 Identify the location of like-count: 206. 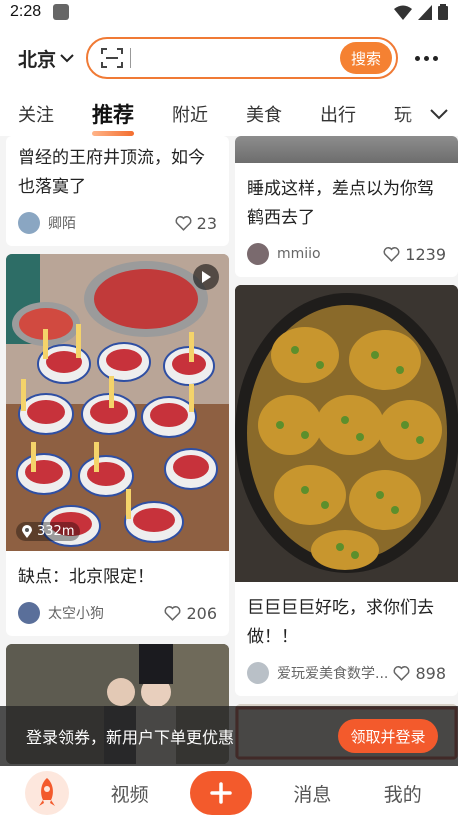
(201, 613).